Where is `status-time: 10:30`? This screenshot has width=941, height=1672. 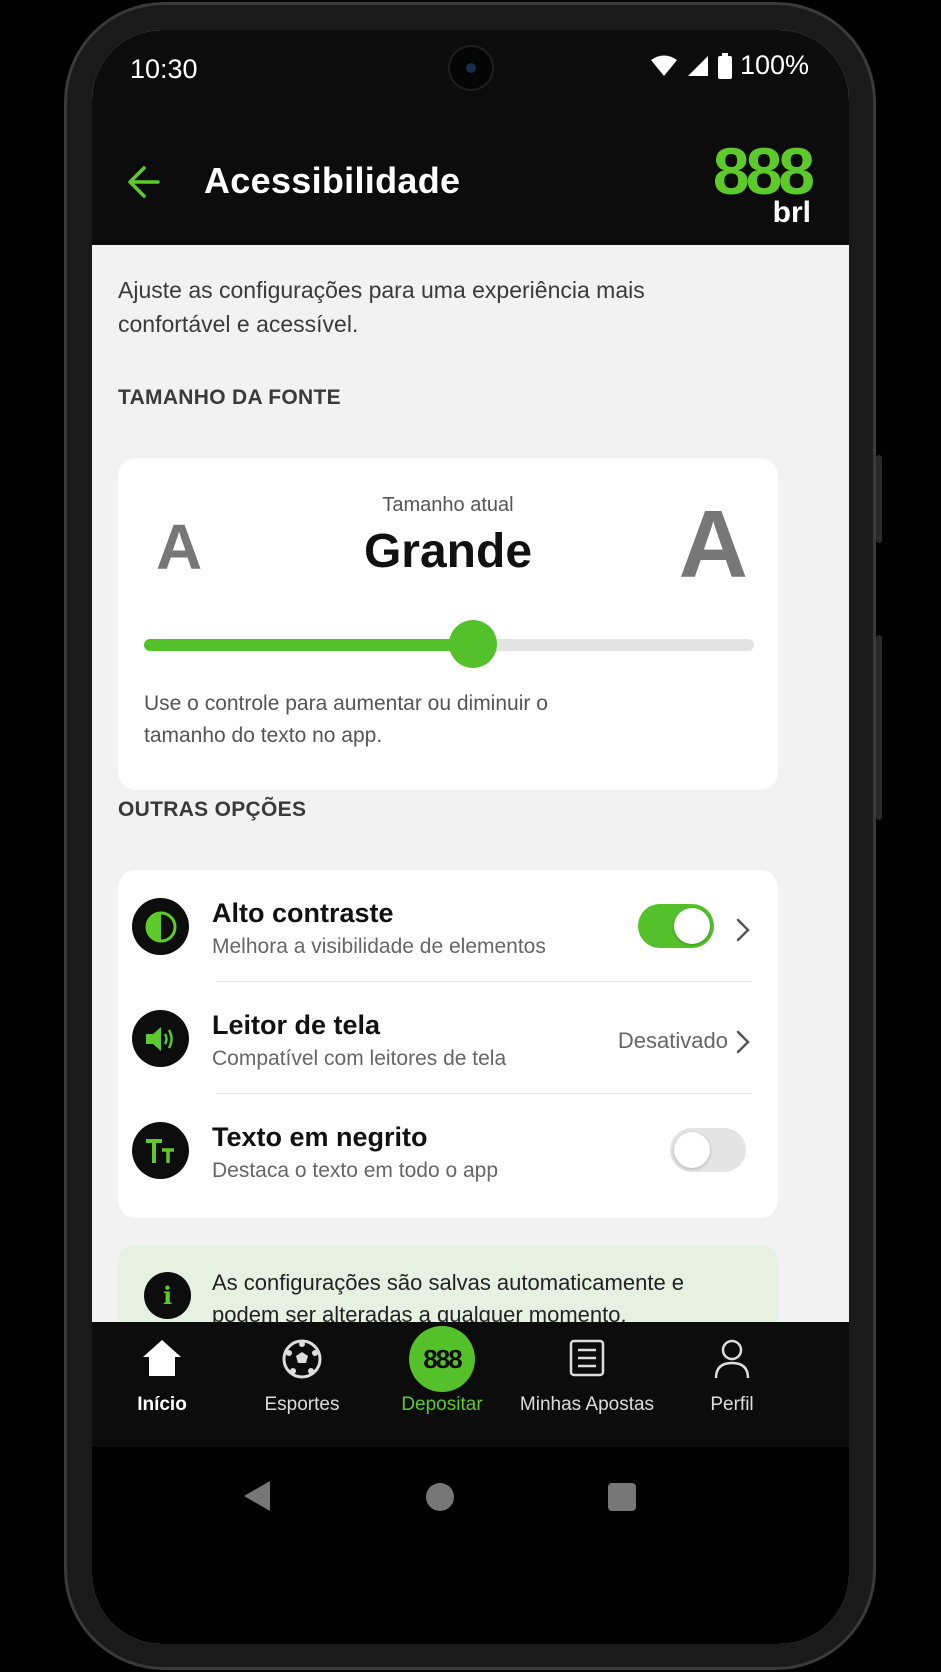
status-time: 10:30 is located at coordinates (164, 69).